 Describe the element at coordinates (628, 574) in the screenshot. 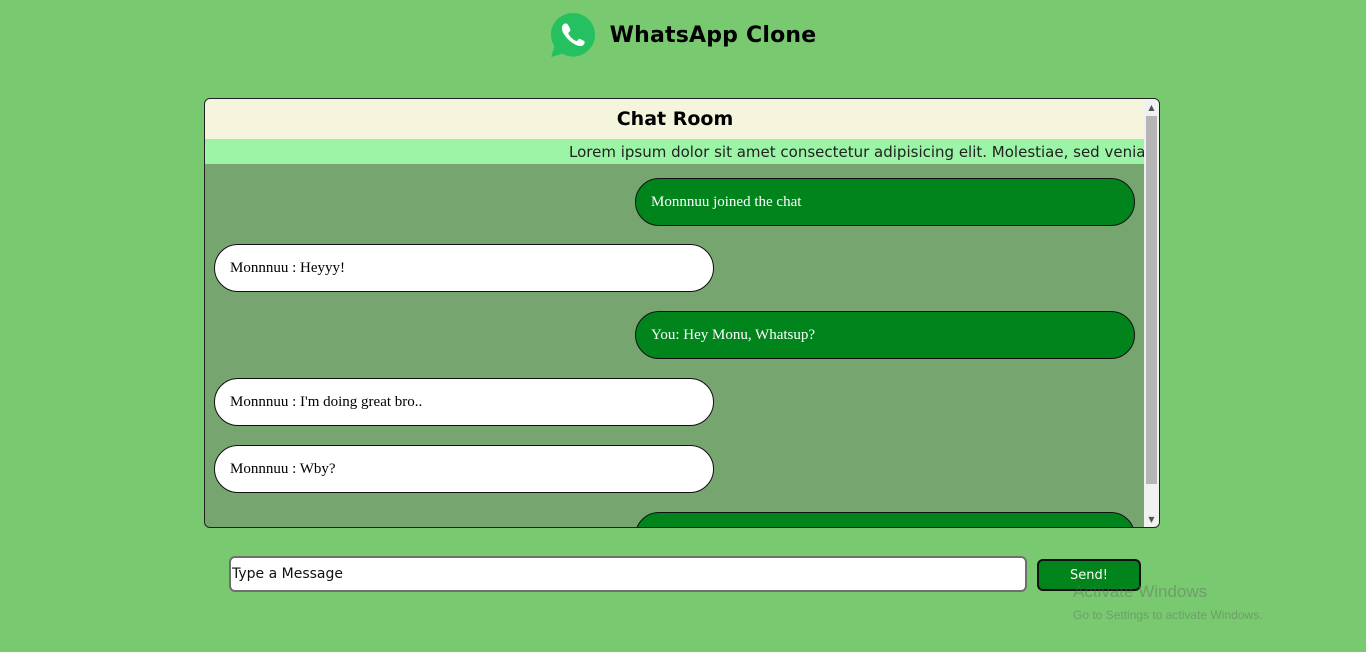

I see `message-input` at that location.